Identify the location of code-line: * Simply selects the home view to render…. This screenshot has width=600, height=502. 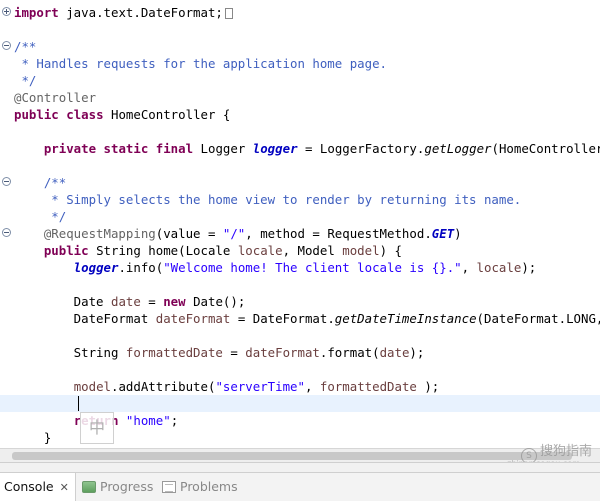
(300, 199).